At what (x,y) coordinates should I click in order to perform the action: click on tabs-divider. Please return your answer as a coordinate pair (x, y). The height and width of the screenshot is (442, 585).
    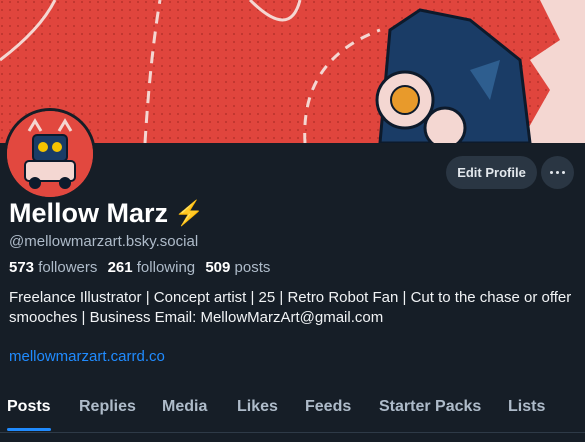
    Looking at the image, I should click on (292, 432).